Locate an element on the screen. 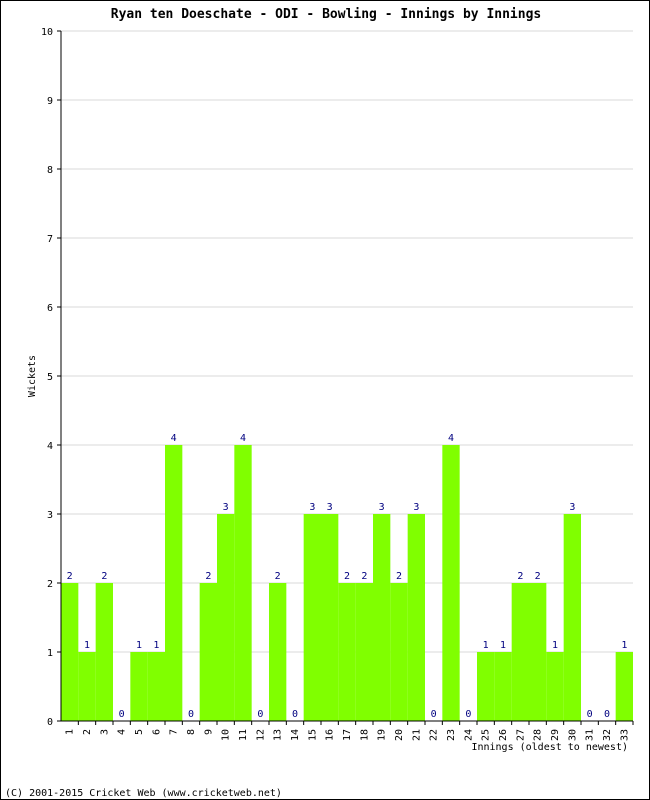  x-tick-label: 6 is located at coordinates (156, 732).